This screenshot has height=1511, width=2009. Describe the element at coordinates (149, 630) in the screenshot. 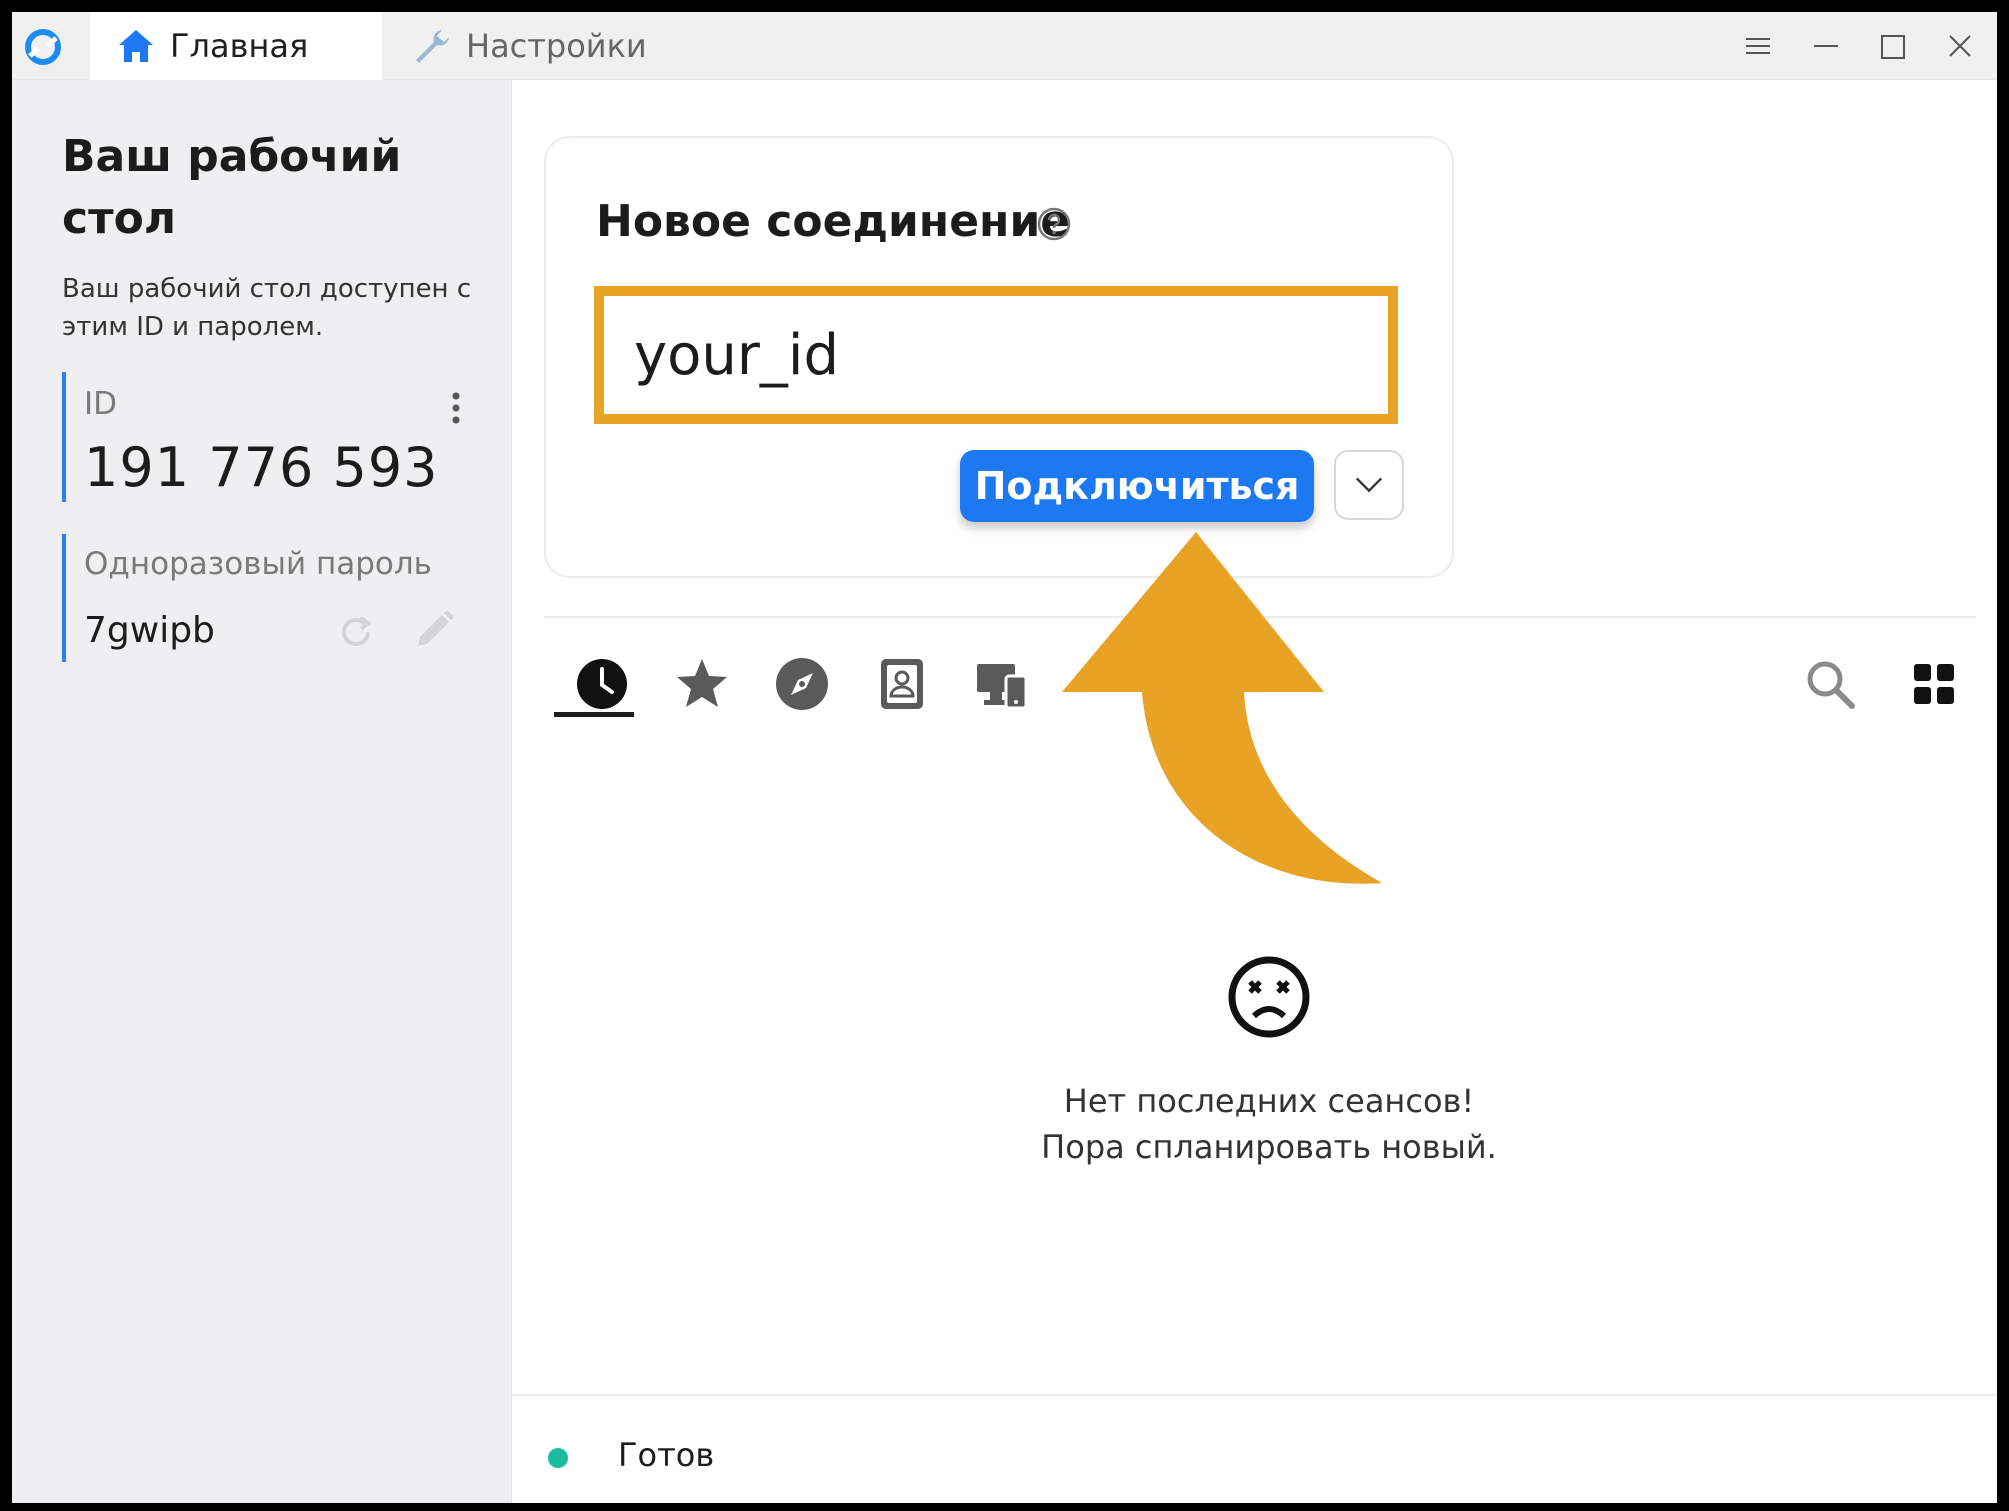

I see `password-value: 7gwipb` at that location.